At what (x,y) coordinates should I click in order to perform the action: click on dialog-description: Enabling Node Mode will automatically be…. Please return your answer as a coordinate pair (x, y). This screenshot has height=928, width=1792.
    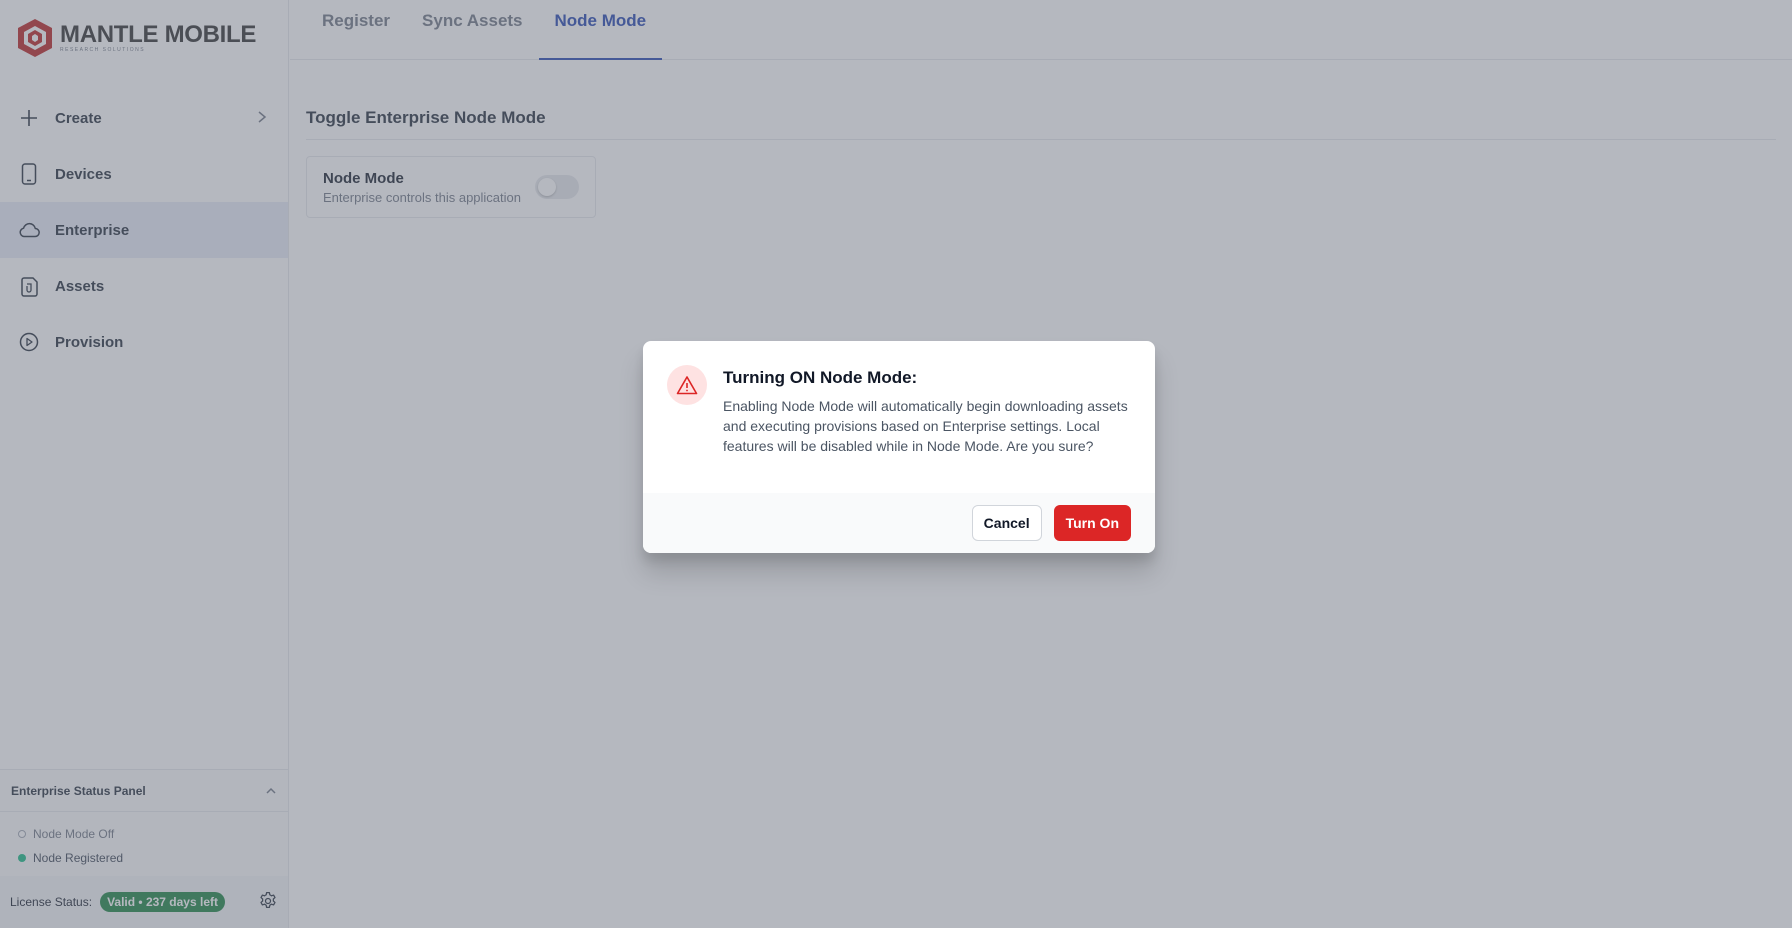
    Looking at the image, I should click on (925, 426).